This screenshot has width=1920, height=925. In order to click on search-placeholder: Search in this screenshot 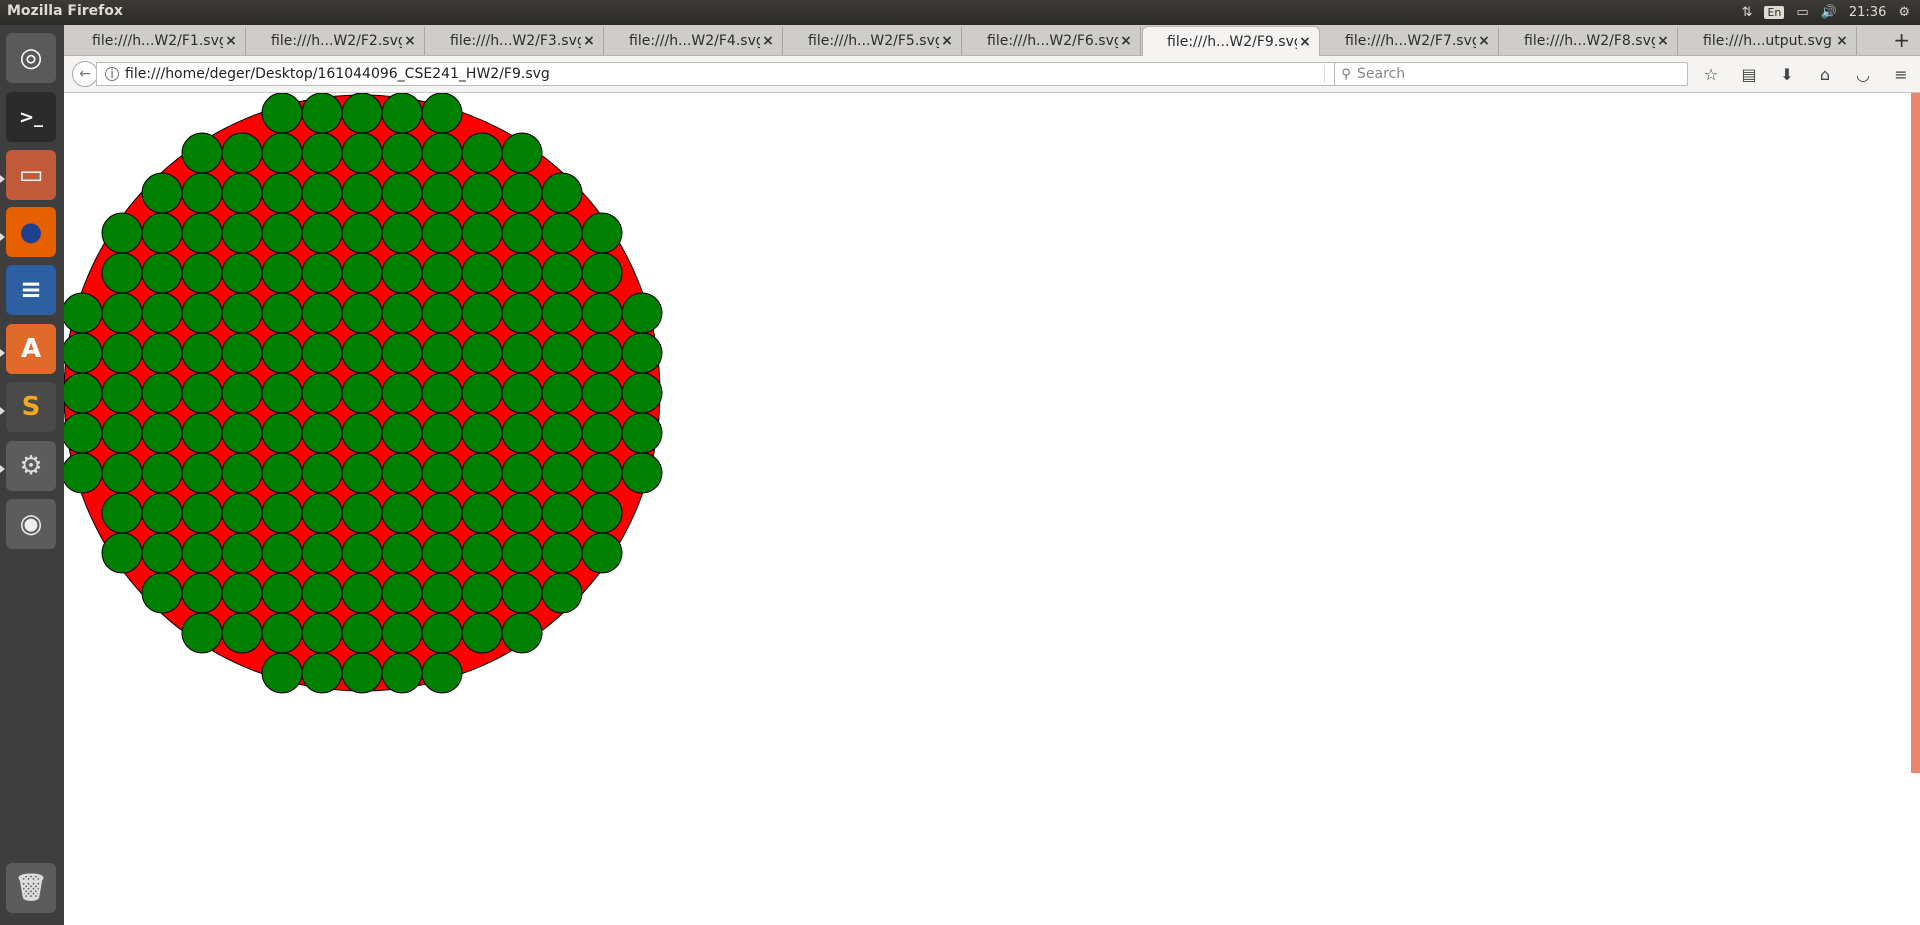, I will do `click(1381, 74)`.